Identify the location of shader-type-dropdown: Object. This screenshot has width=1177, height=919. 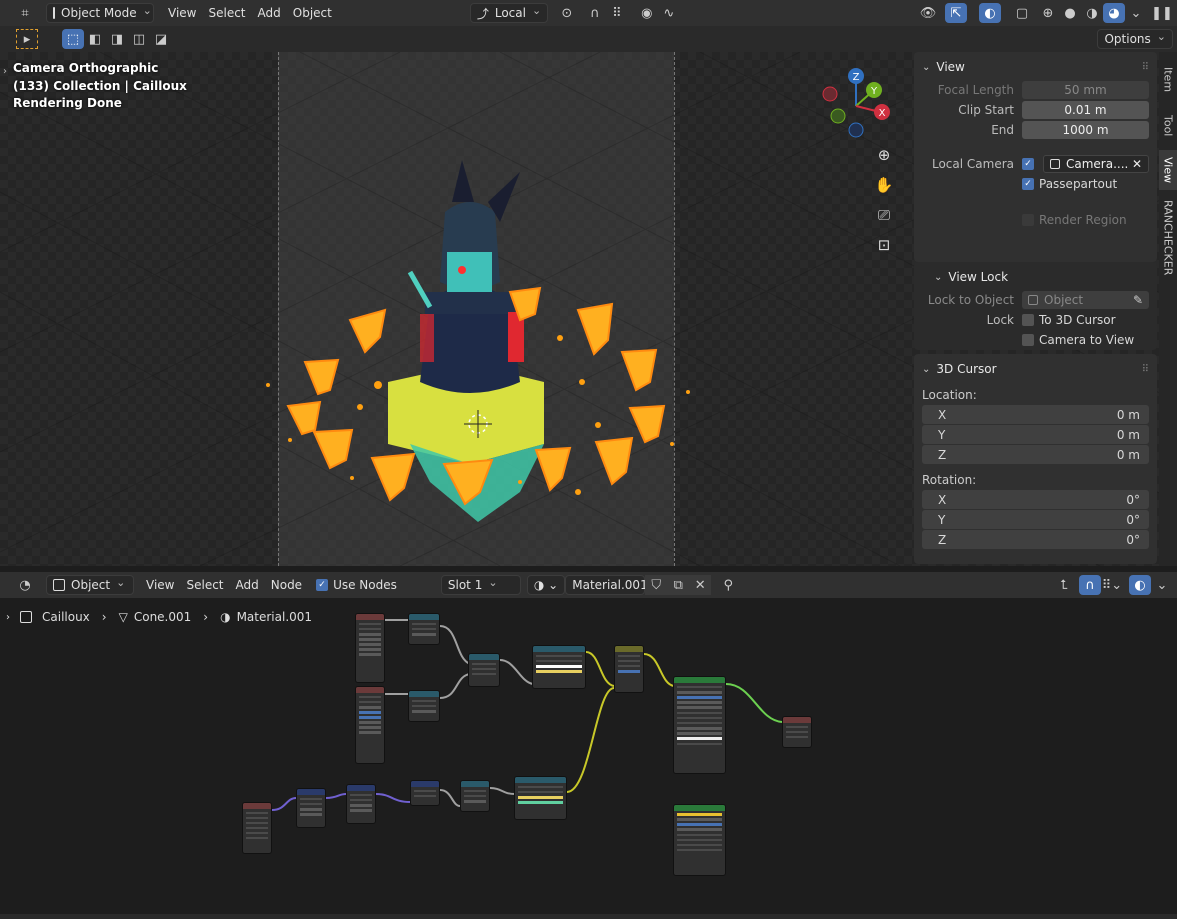
(90, 585).